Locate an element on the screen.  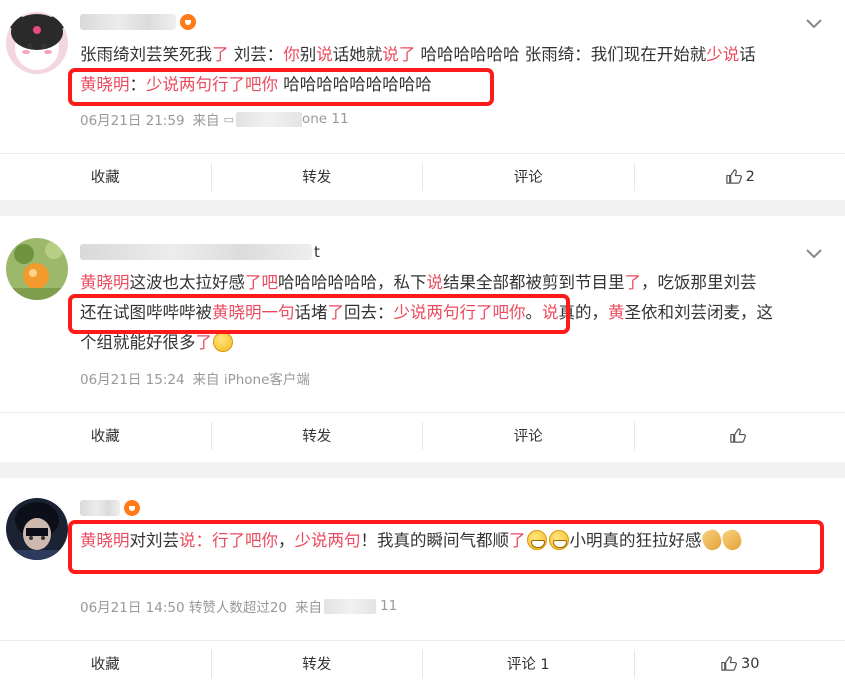
text-segment: 张雨绮刘芸笑死我 is located at coordinates (146, 54).